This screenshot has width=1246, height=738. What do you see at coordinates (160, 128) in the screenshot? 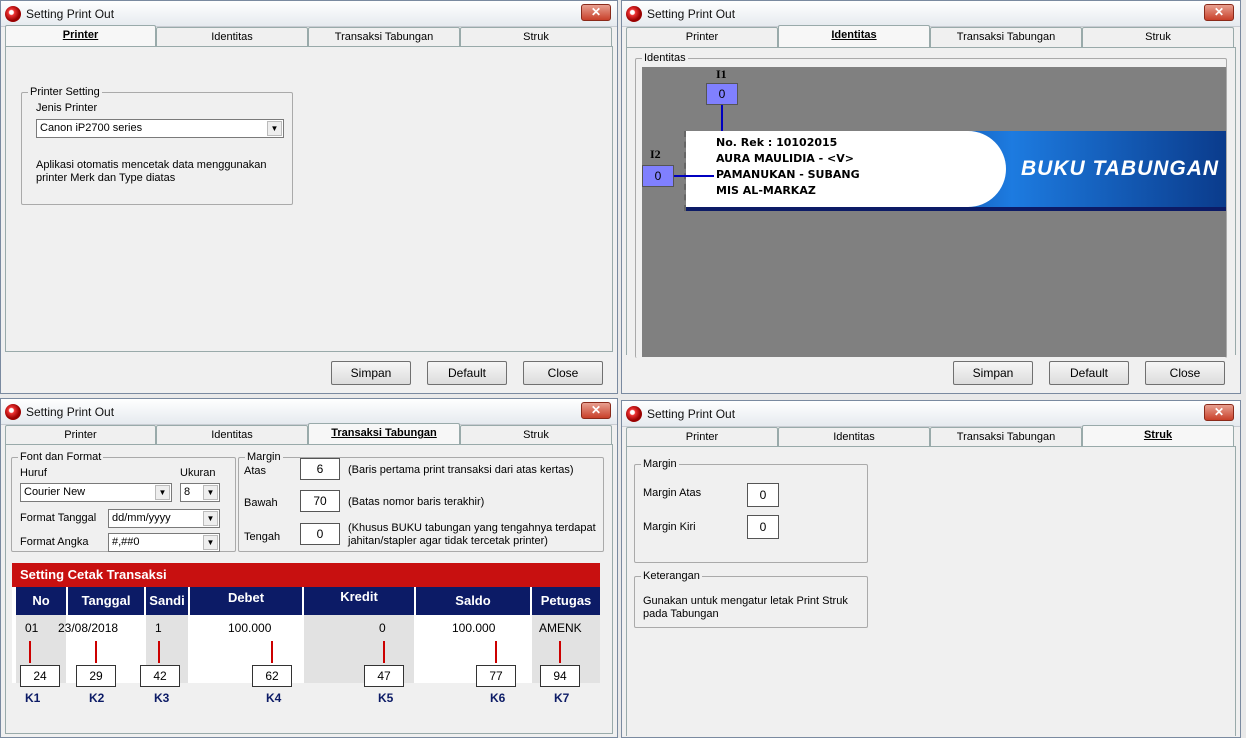
I see `printer-select: Canon iP2700 series ▼` at bounding box center [160, 128].